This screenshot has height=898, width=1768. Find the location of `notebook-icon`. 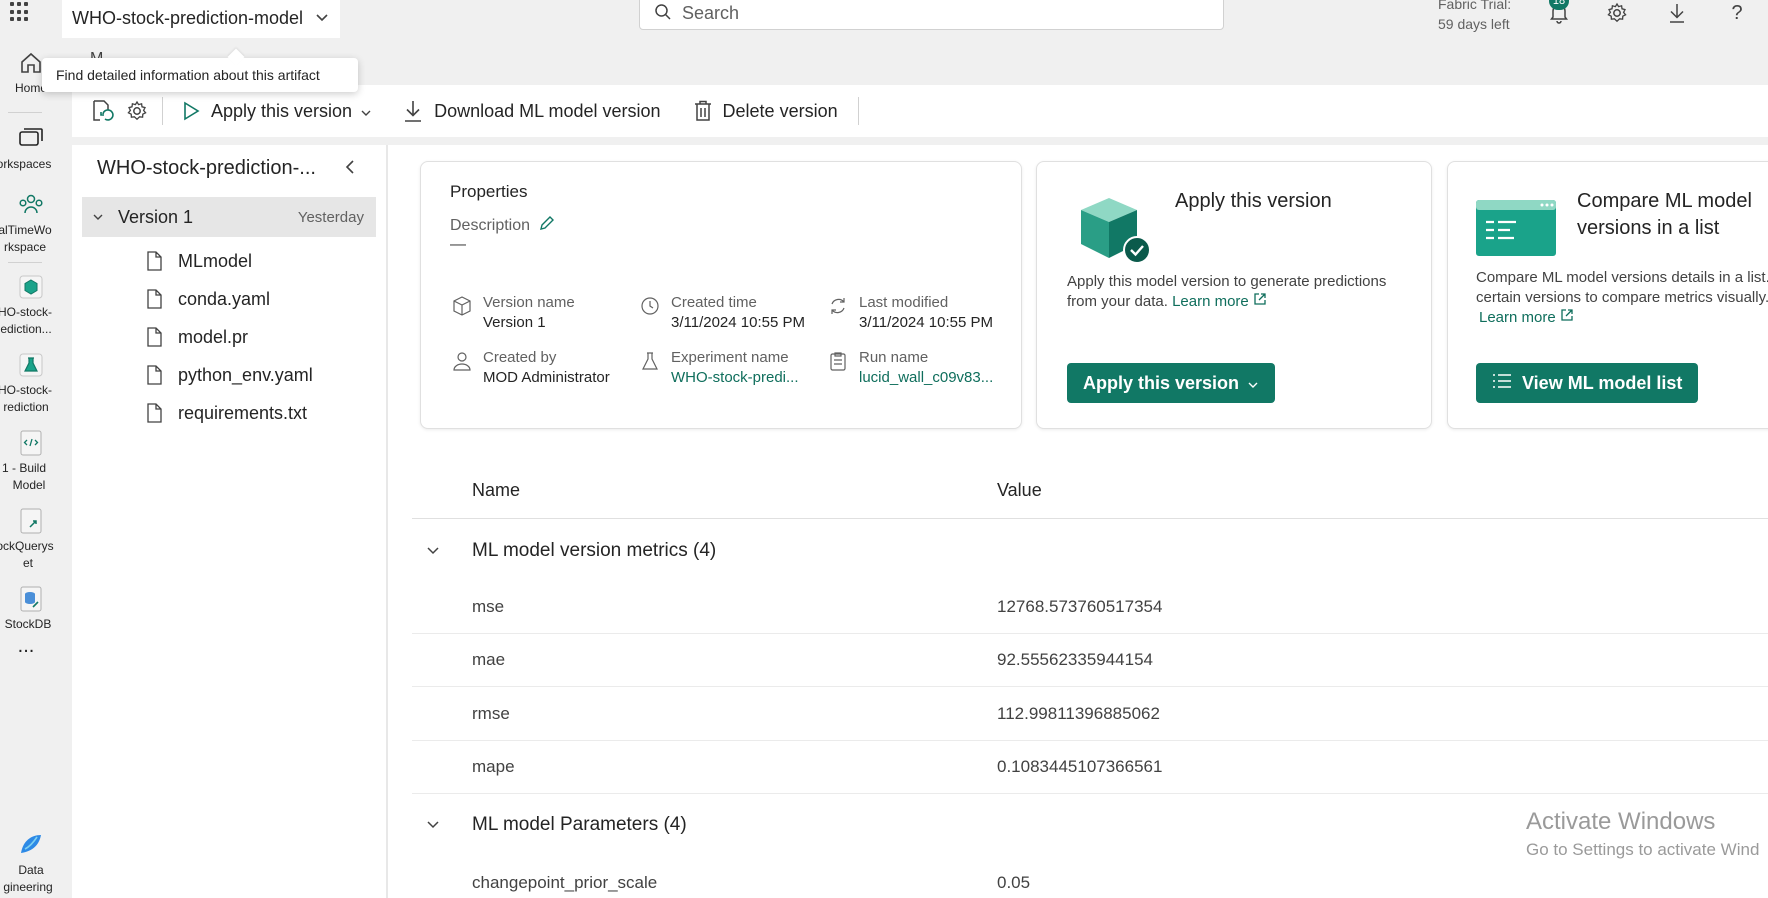

notebook-icon is located at coordinates (31, 443).